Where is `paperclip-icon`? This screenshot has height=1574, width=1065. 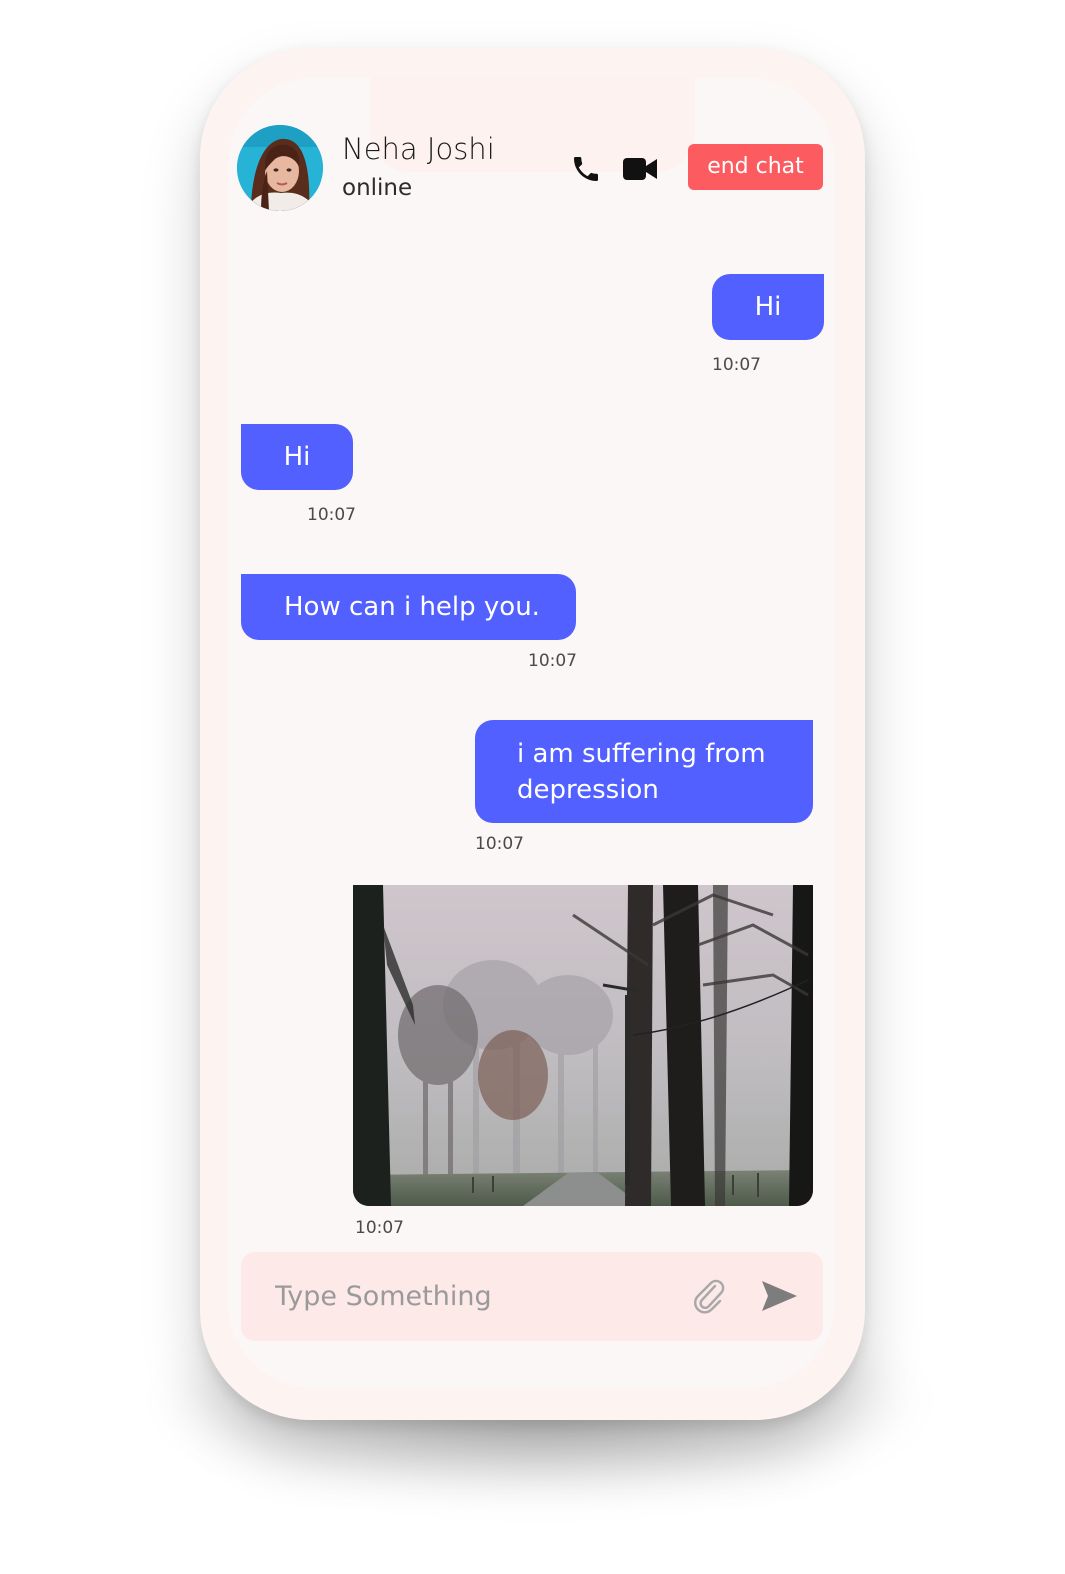 paperclip-icon is located at coordinates (709, 1296).